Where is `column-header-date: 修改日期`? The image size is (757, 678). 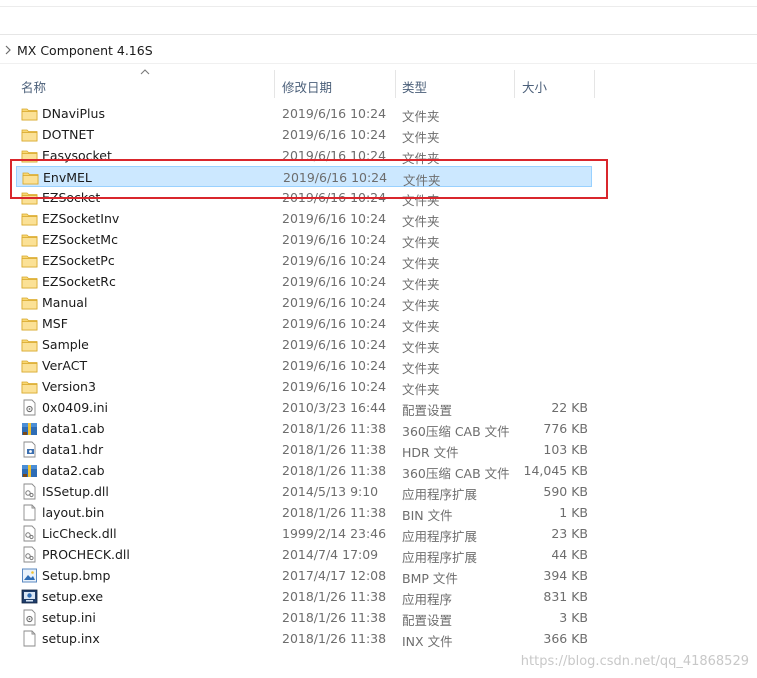
column-header-date: 修改日期 is located at coordinates (307, 86).